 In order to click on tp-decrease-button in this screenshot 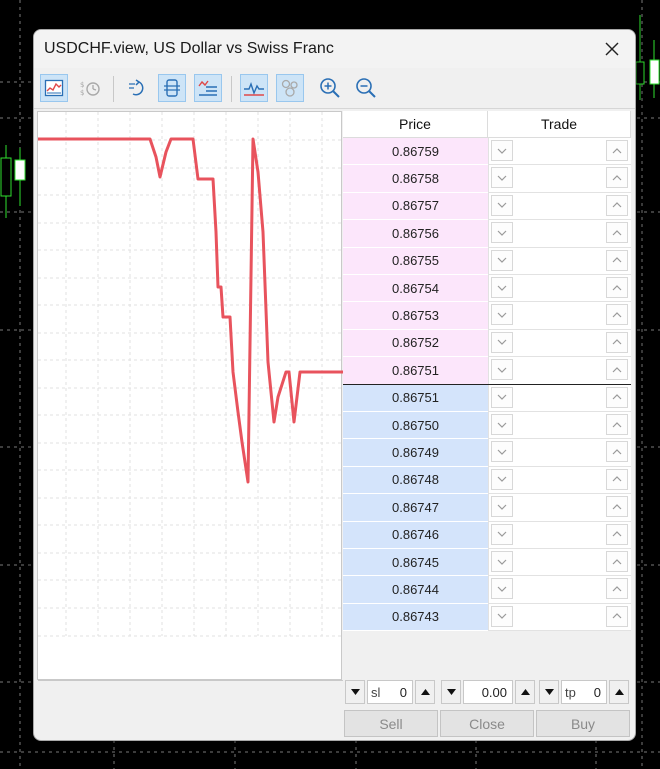, I will do `click(549, 692)`.